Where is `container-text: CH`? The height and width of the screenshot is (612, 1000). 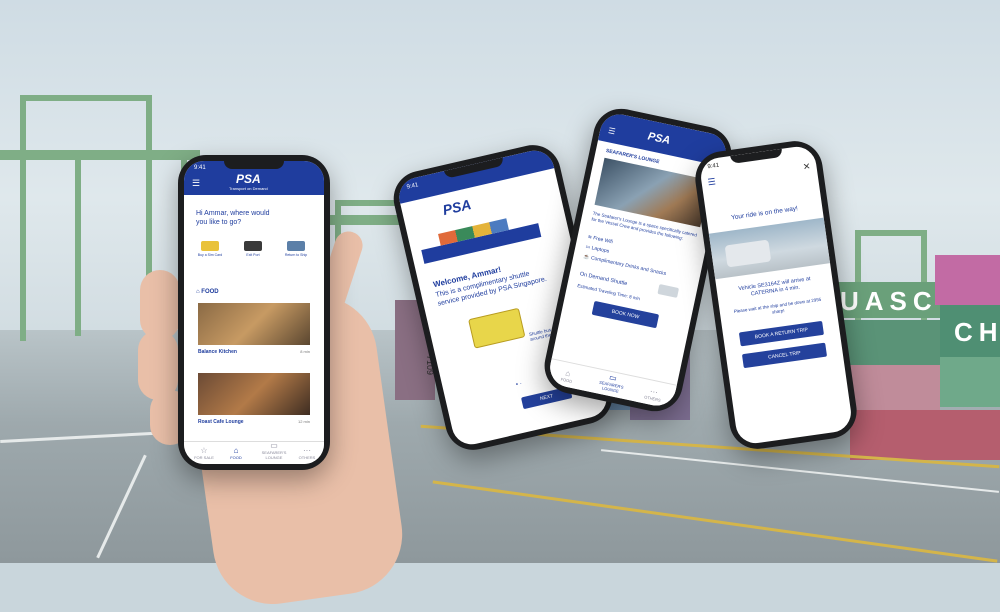 container-text: CH is located at coordinates (977, 332).